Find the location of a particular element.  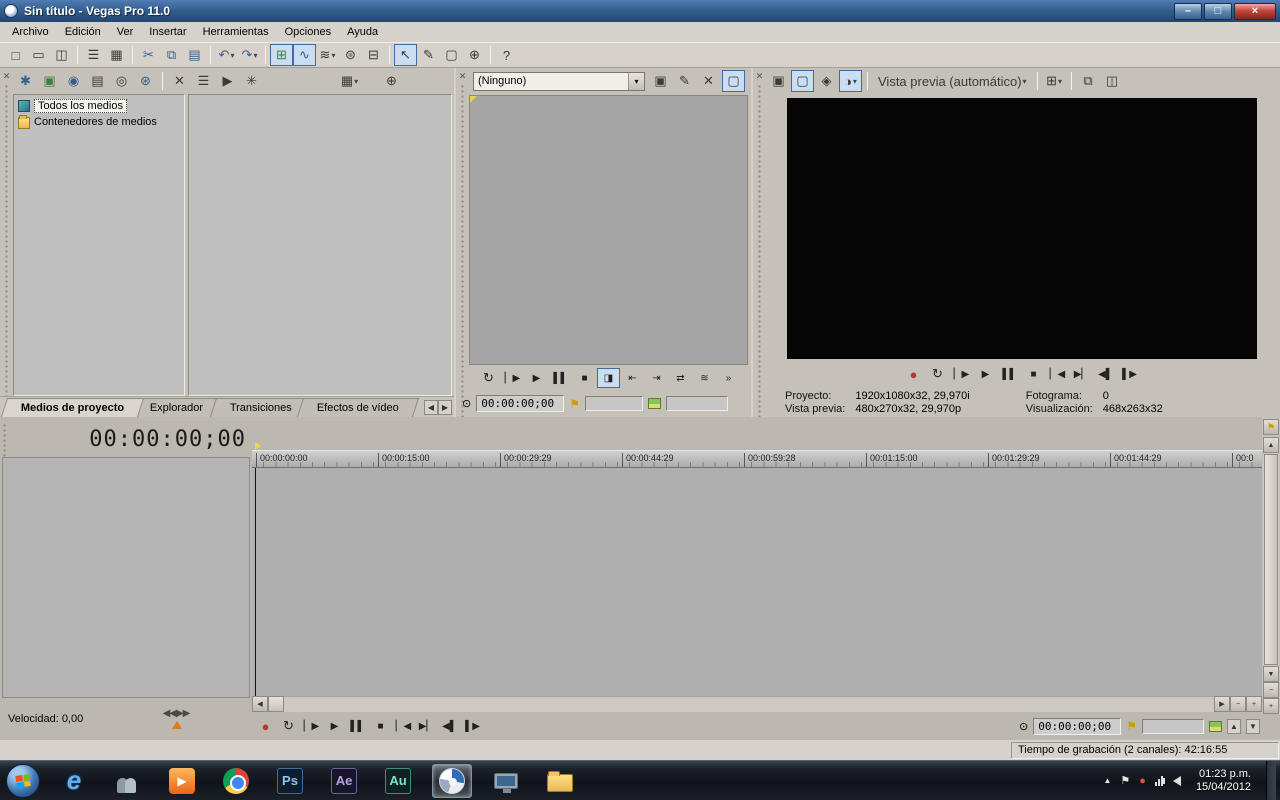

previous-frame-button: ◀▌ is located at coordinates (1105, 374).